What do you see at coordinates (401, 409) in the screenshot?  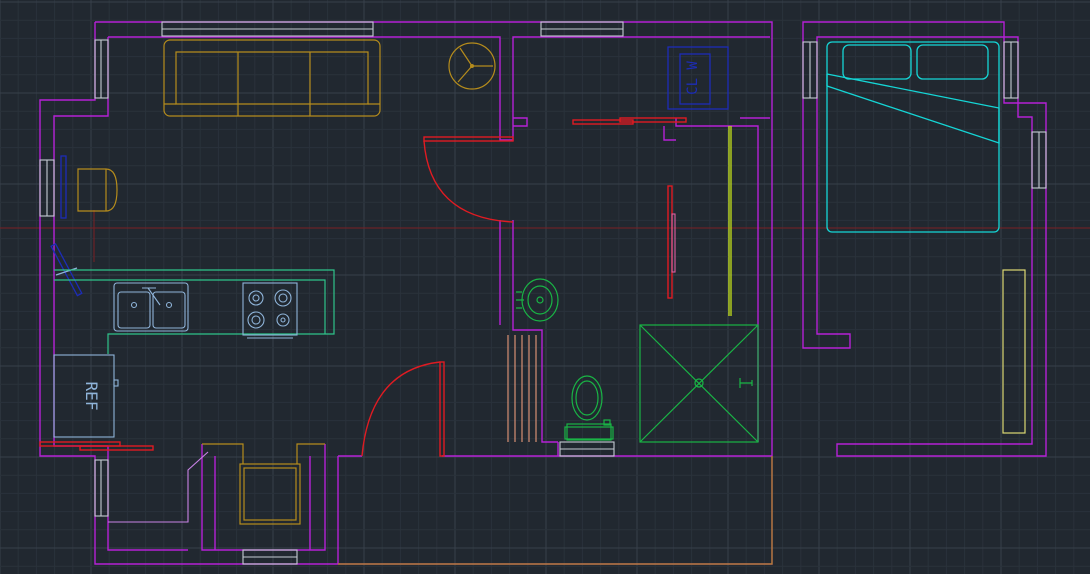 I see `door-swing-entry` at bounding box center [401, 409].